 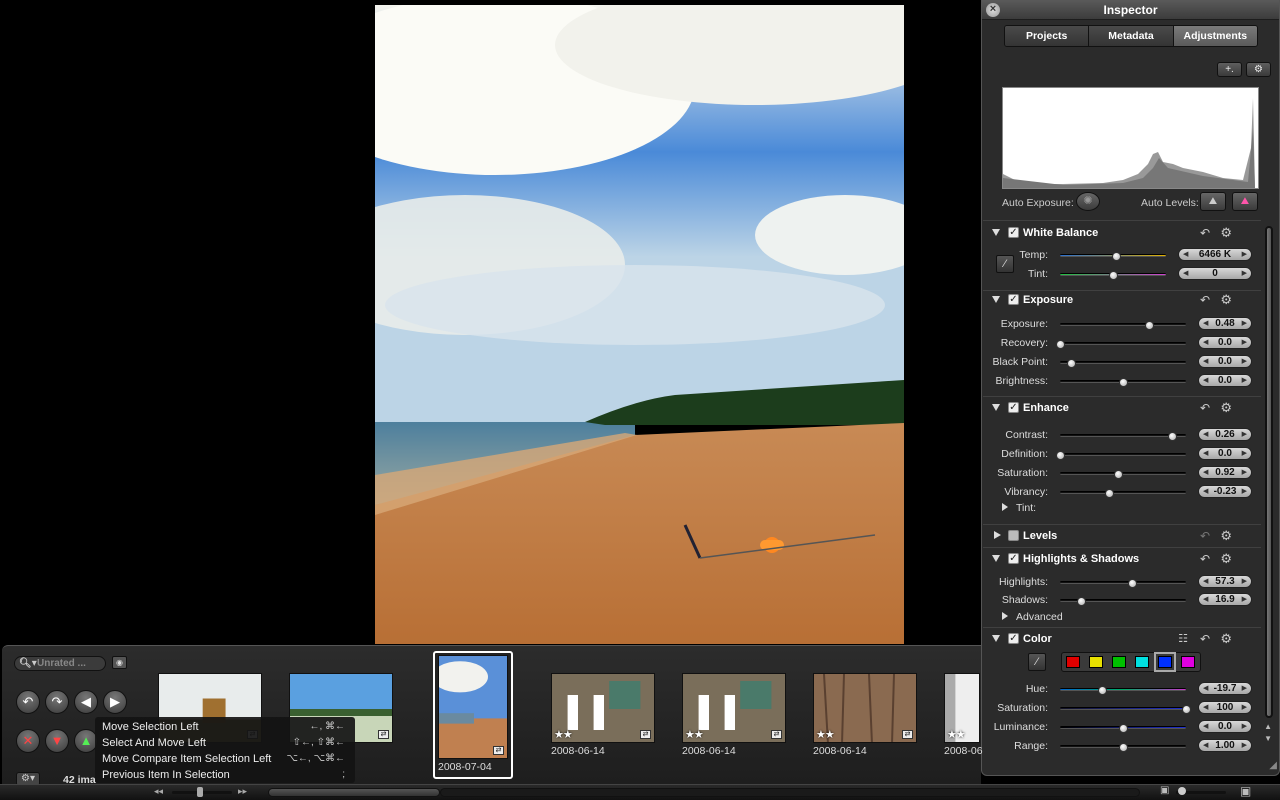 I want to click on zoom-out-icon: ◂◂, so click(x=158, y=791).